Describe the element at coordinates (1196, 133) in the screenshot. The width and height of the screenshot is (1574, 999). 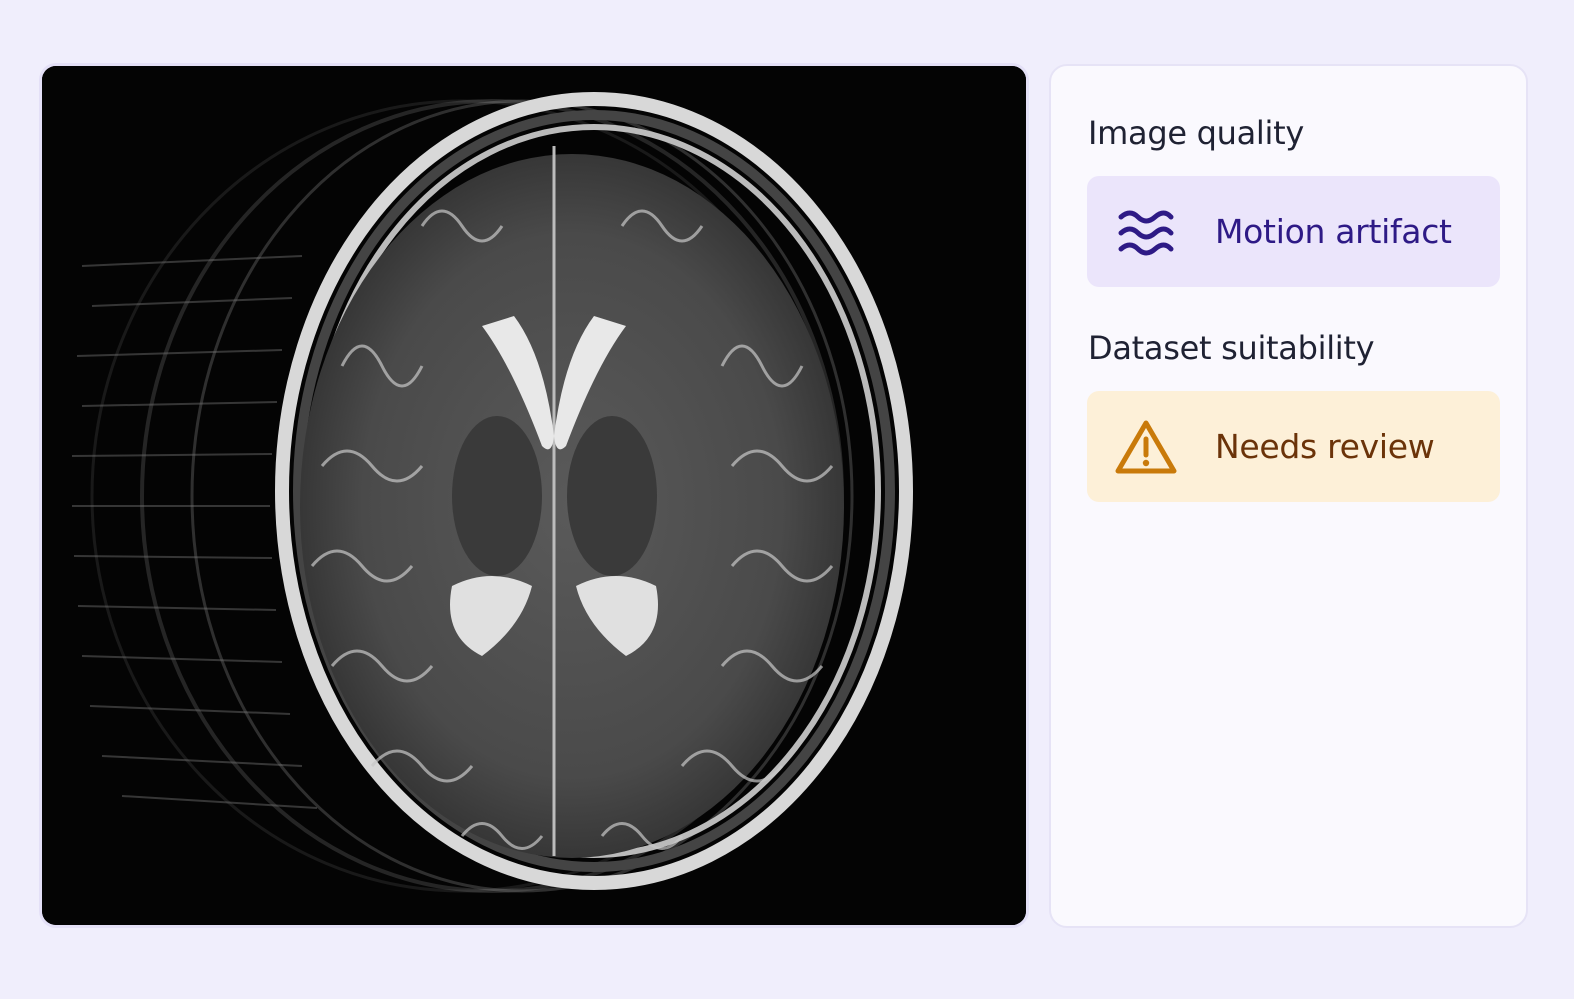
I see `image-quality-title: Image quality` at that location.